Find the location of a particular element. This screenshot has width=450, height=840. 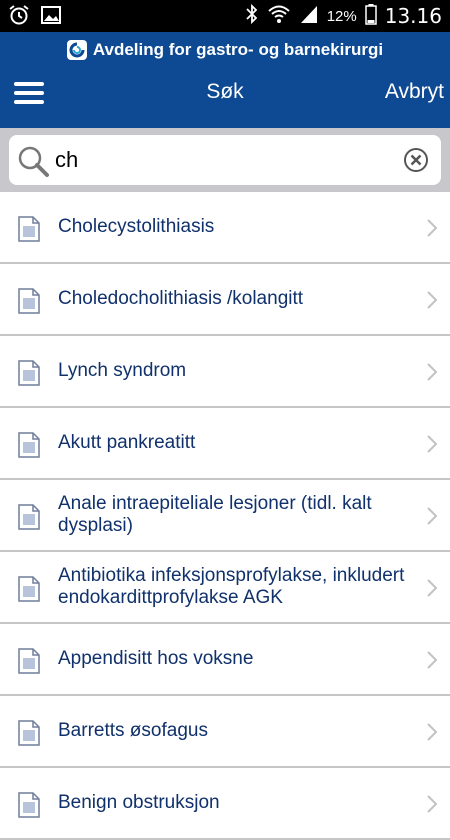

page-title: Søk is located at coordinates (225, 91).